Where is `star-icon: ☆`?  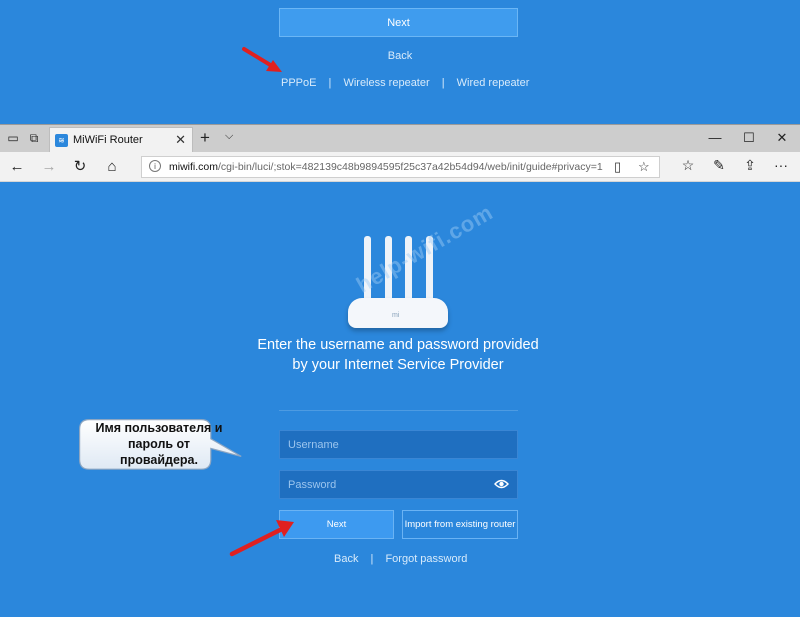
star-icon: ☆ is located at coordinates (644, 167).